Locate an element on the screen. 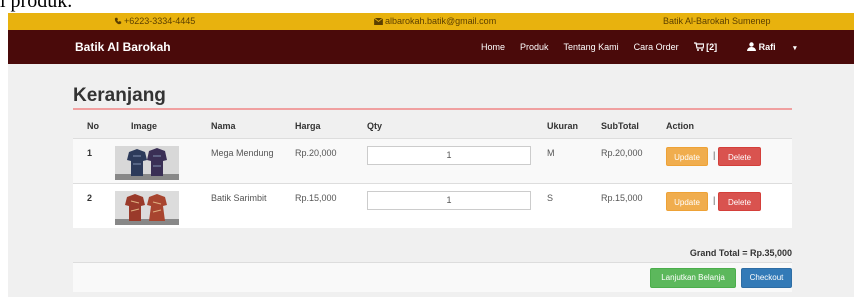  nav-item-produk: Produk is located at coordinates (534, 47).